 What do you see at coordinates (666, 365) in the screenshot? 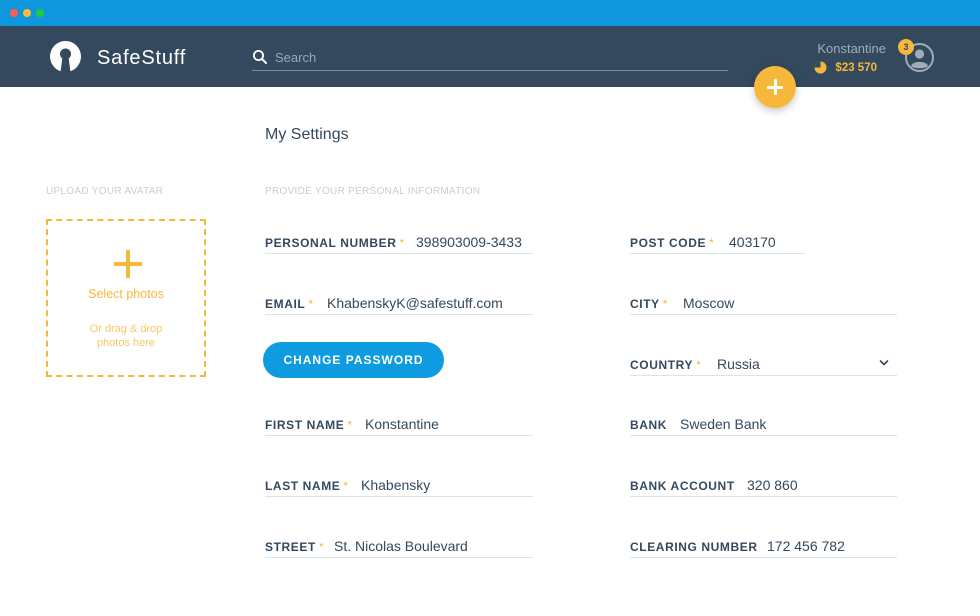
I see `country-label: COUNTRY *` at bounding box center [666, 365].